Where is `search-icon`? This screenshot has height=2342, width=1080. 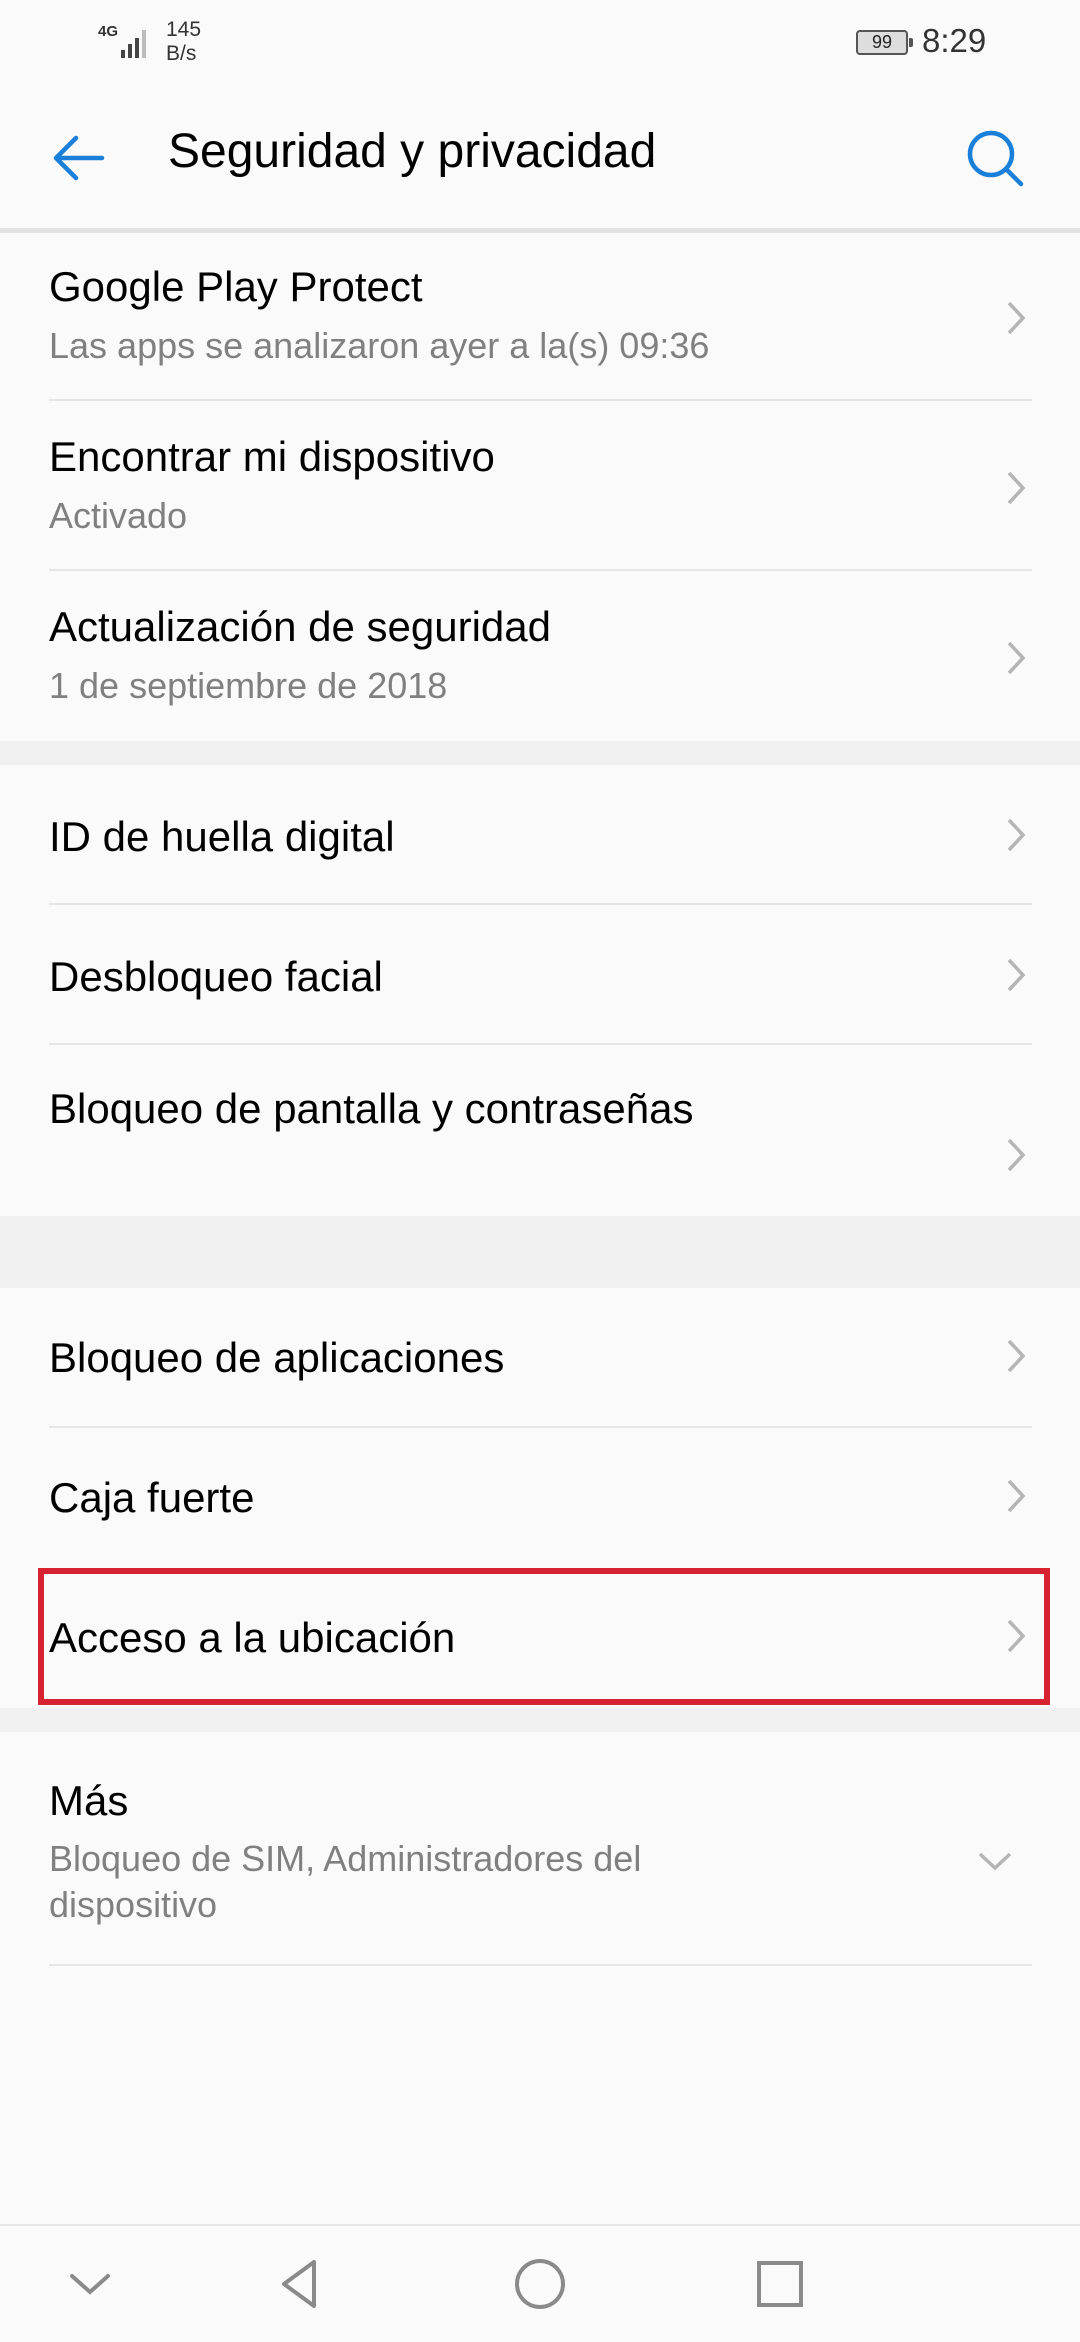 search-icon is located at coordinates (995, 158).